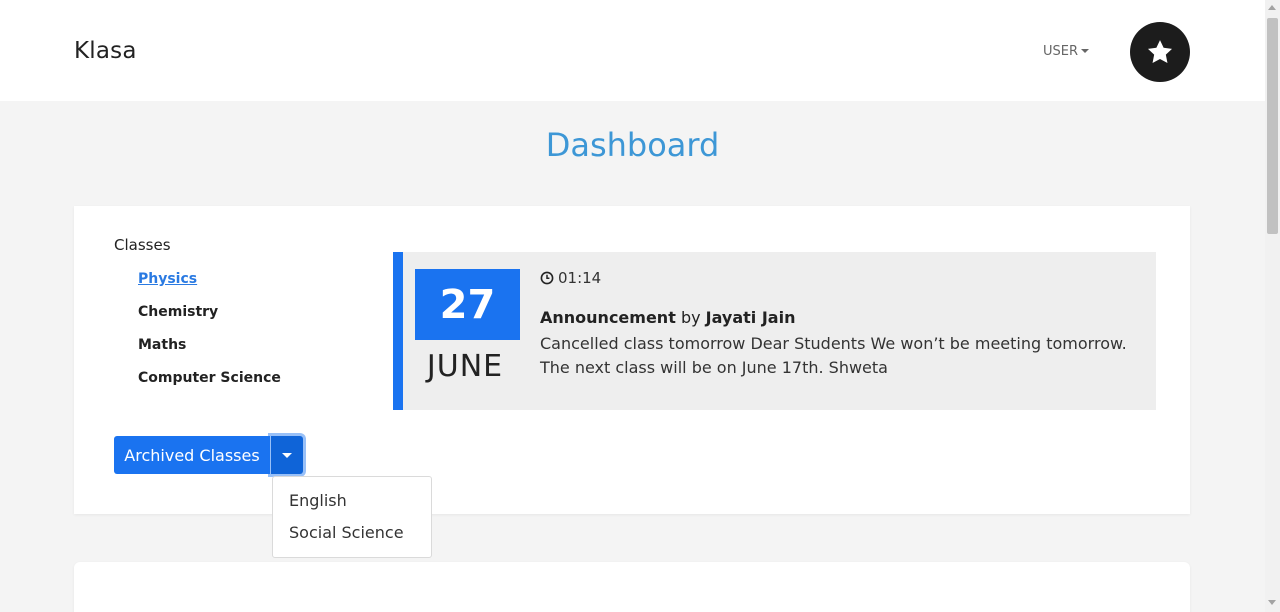 The image size is (1280, 612). I want to click on avatar, so click(1160, 52).